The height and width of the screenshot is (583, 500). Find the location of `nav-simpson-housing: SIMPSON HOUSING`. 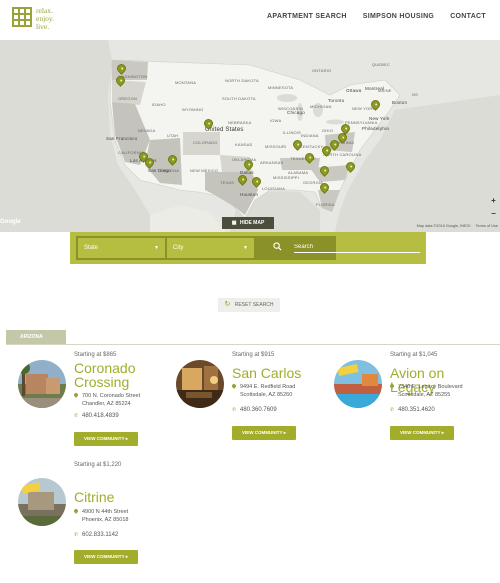

nav-simpson-housing: SIMPSON HOUSING is located at coordinates (398, 16).